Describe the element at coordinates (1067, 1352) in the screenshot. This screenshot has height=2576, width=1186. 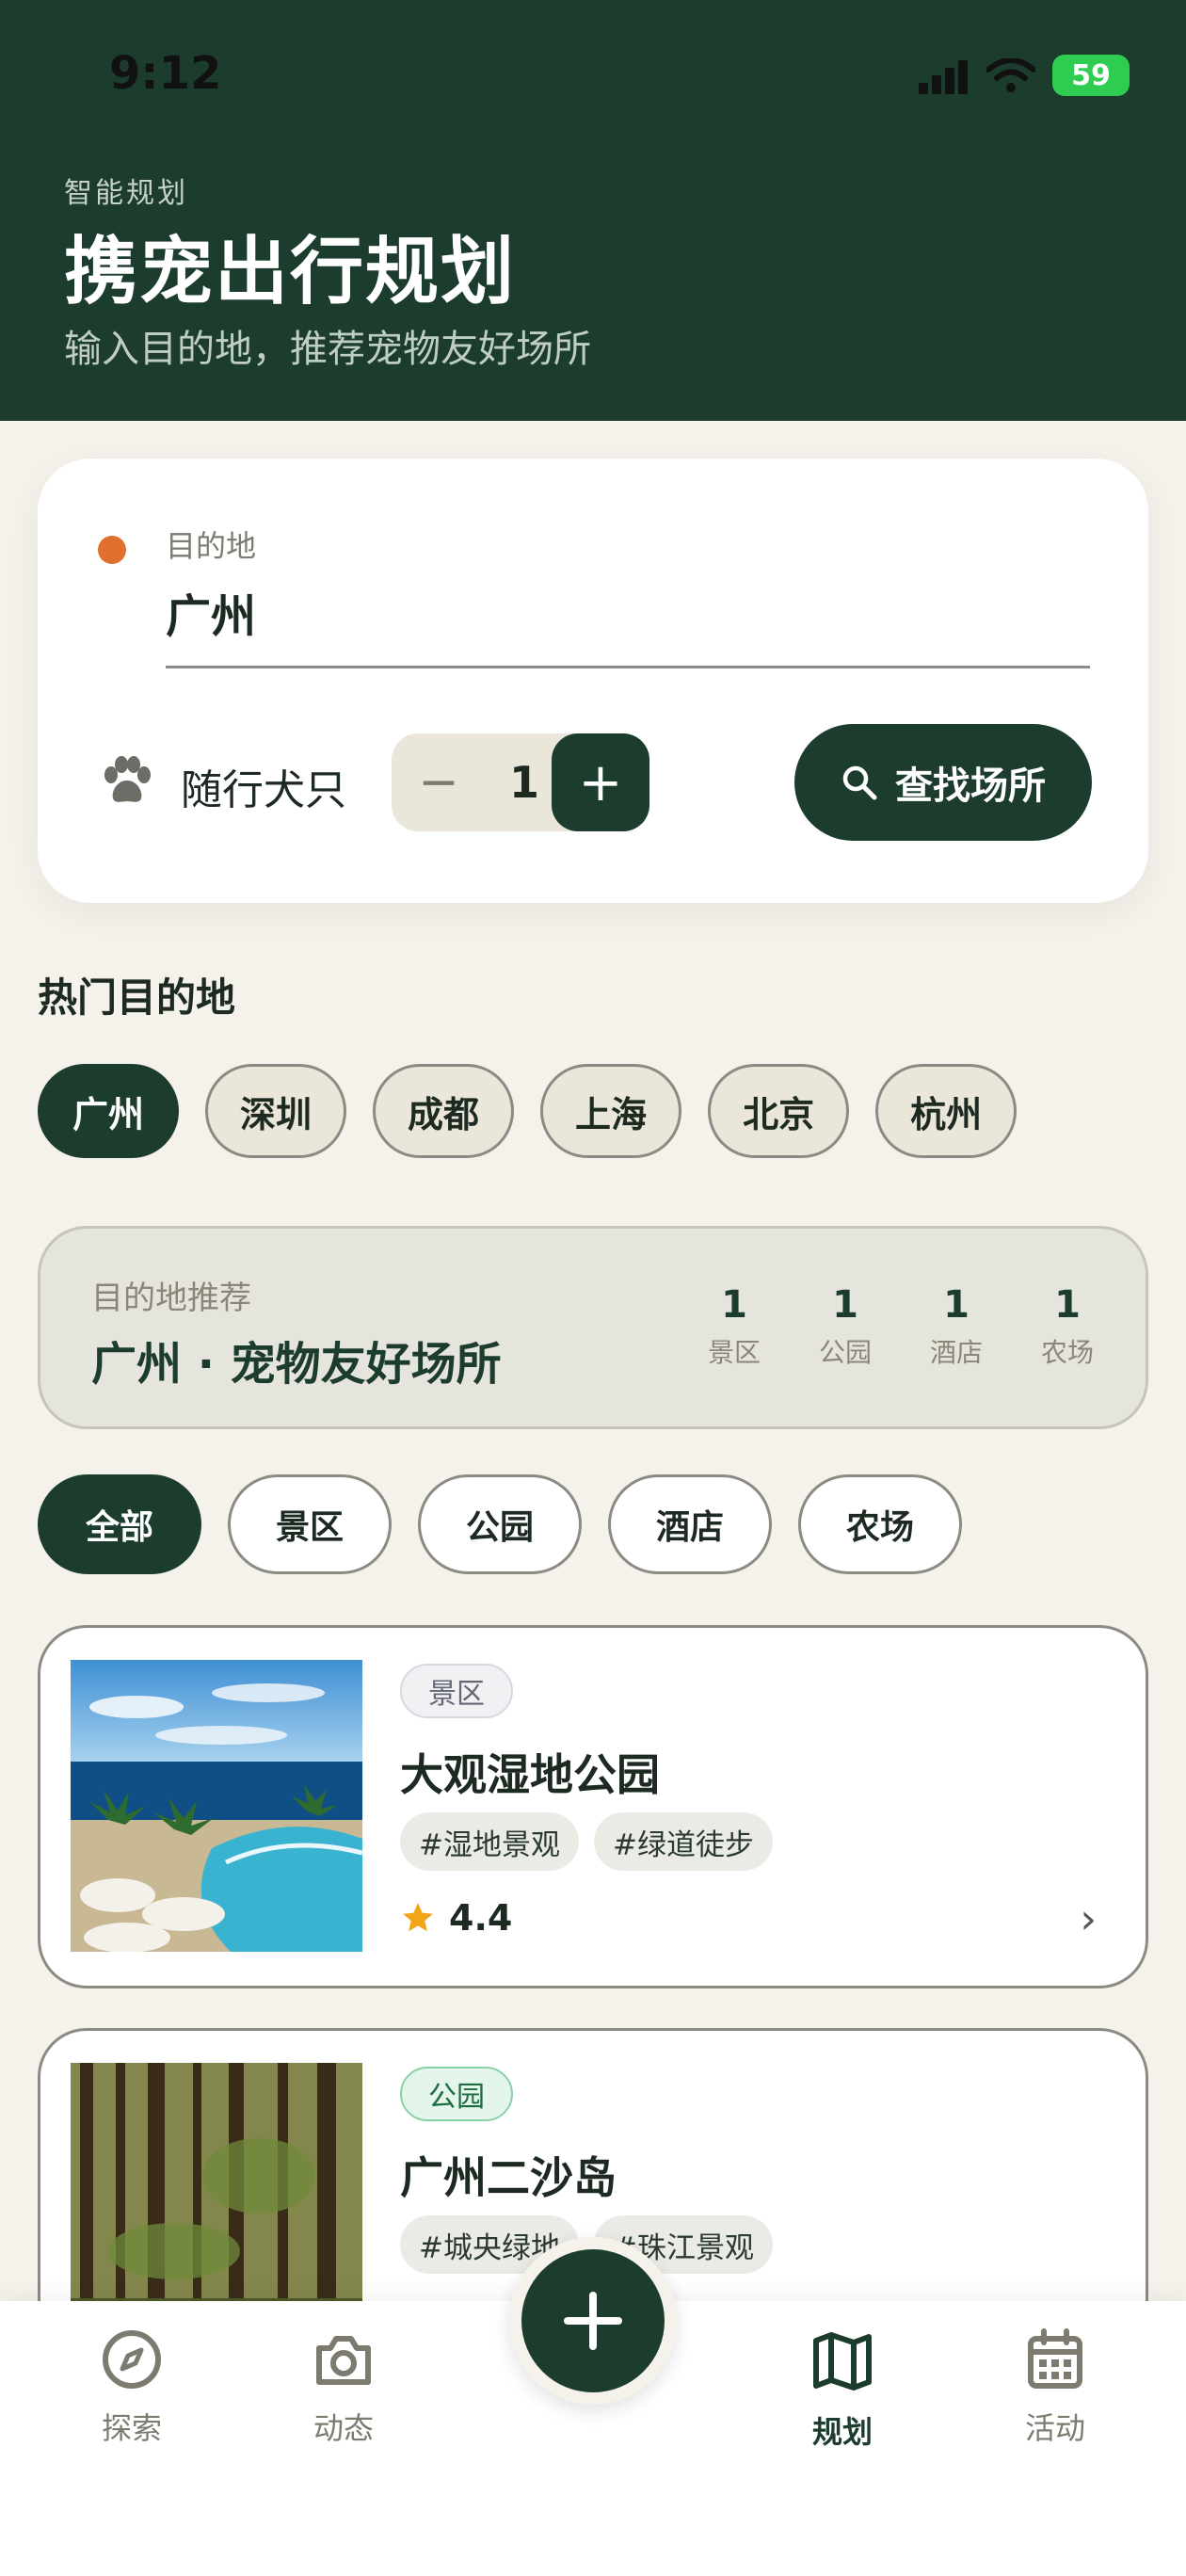
I see `stat-label: 农场` at that location.